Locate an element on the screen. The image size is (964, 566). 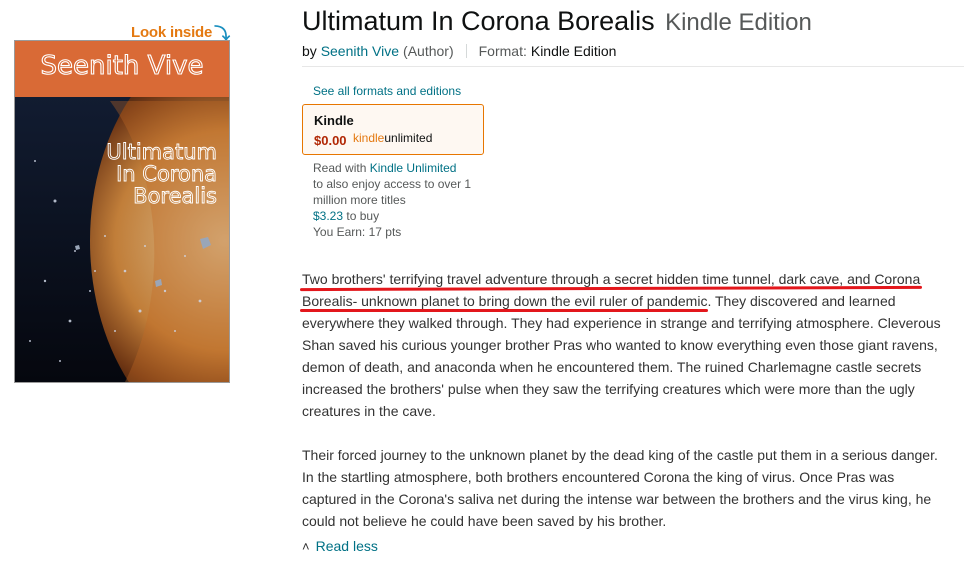
see-all-formats-link: See all formats and editions is located at coordinates (387, 91).